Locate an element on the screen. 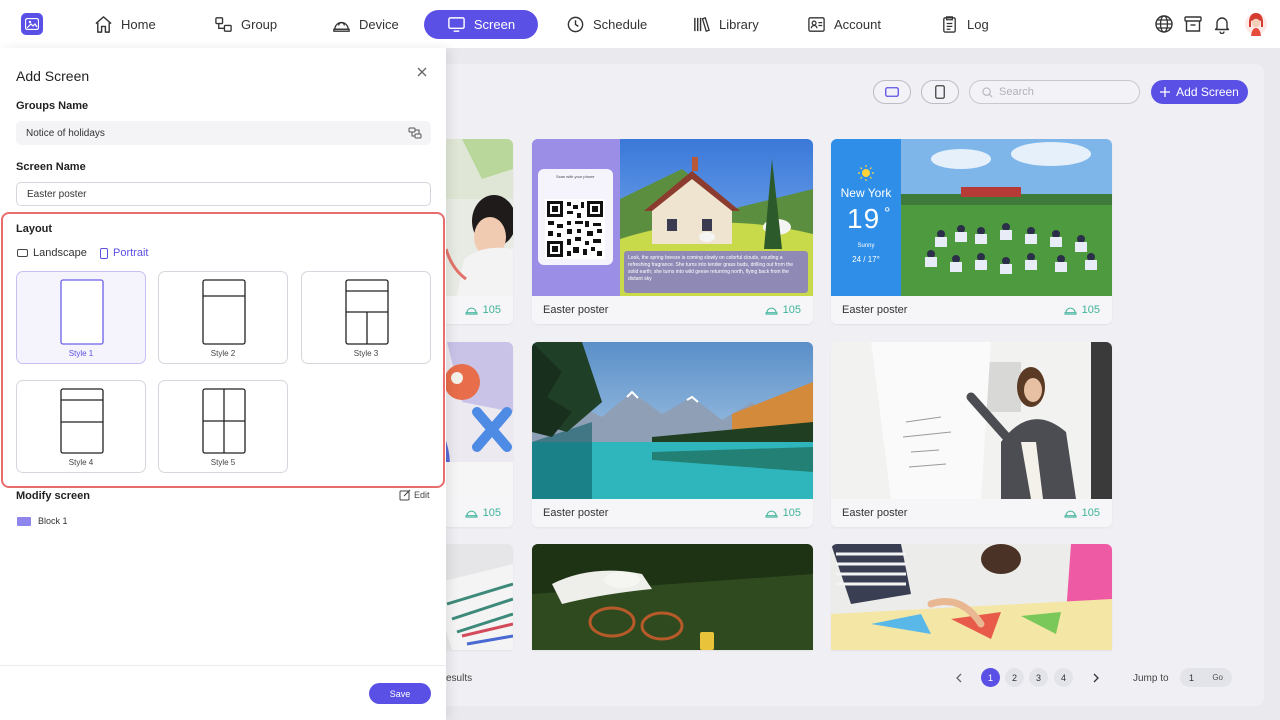 The height and width of the screenshot is (720, 1280). edit-button: Edit is located at coordinates (414, 495).